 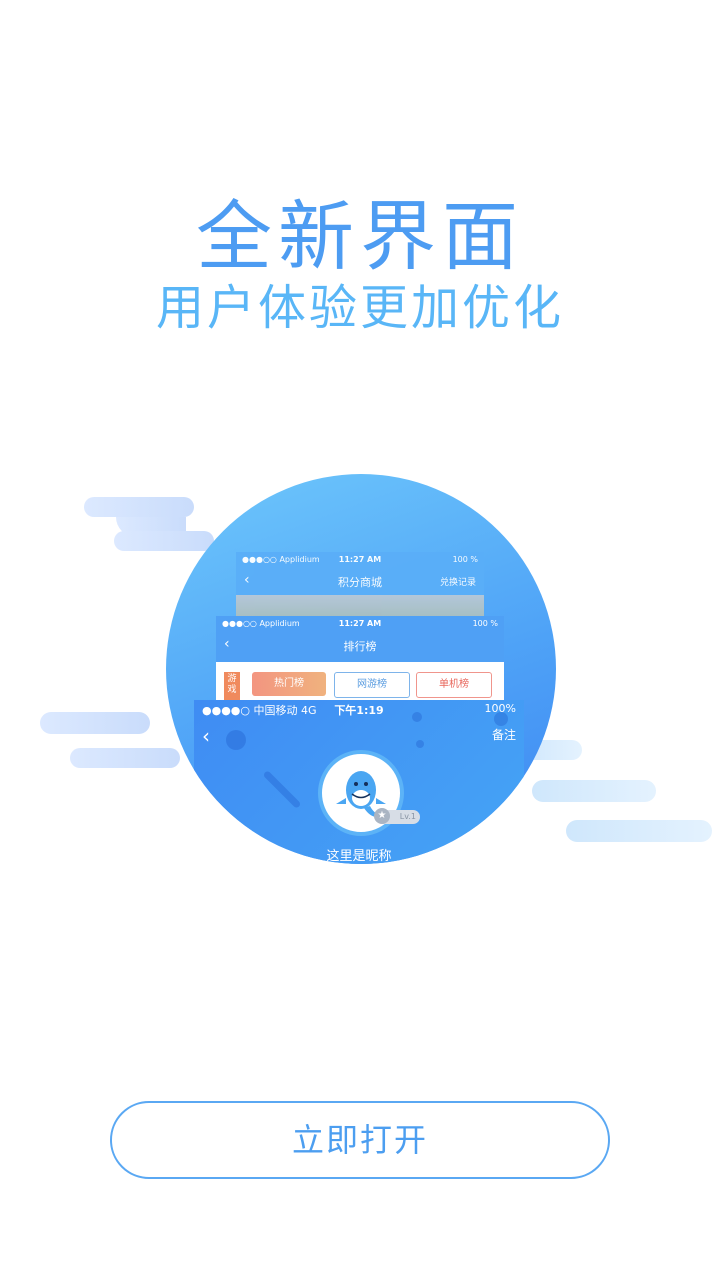 I want to click on back-icon: ‹, so click(x=206, y=736).